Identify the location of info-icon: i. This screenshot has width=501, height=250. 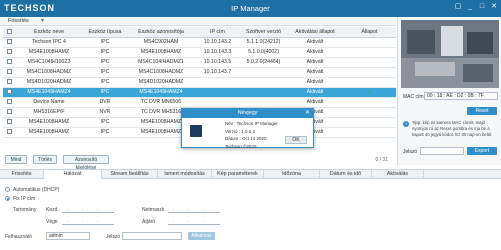
(406, 124).